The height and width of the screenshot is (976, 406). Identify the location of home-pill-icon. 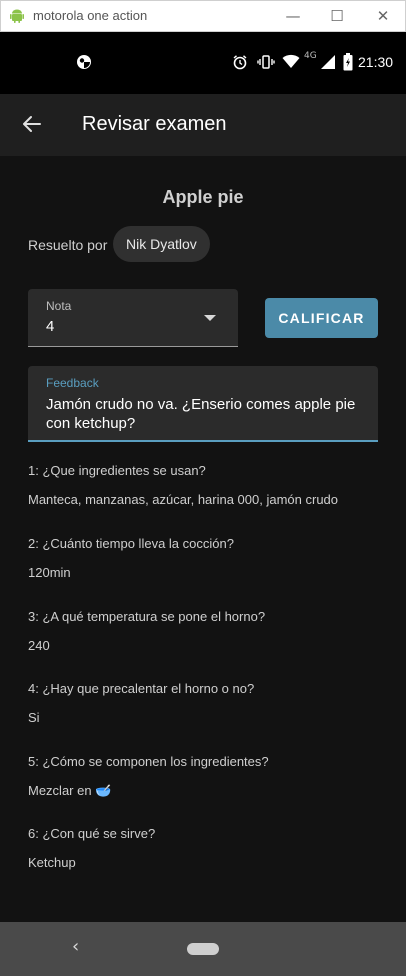
(203, 949).